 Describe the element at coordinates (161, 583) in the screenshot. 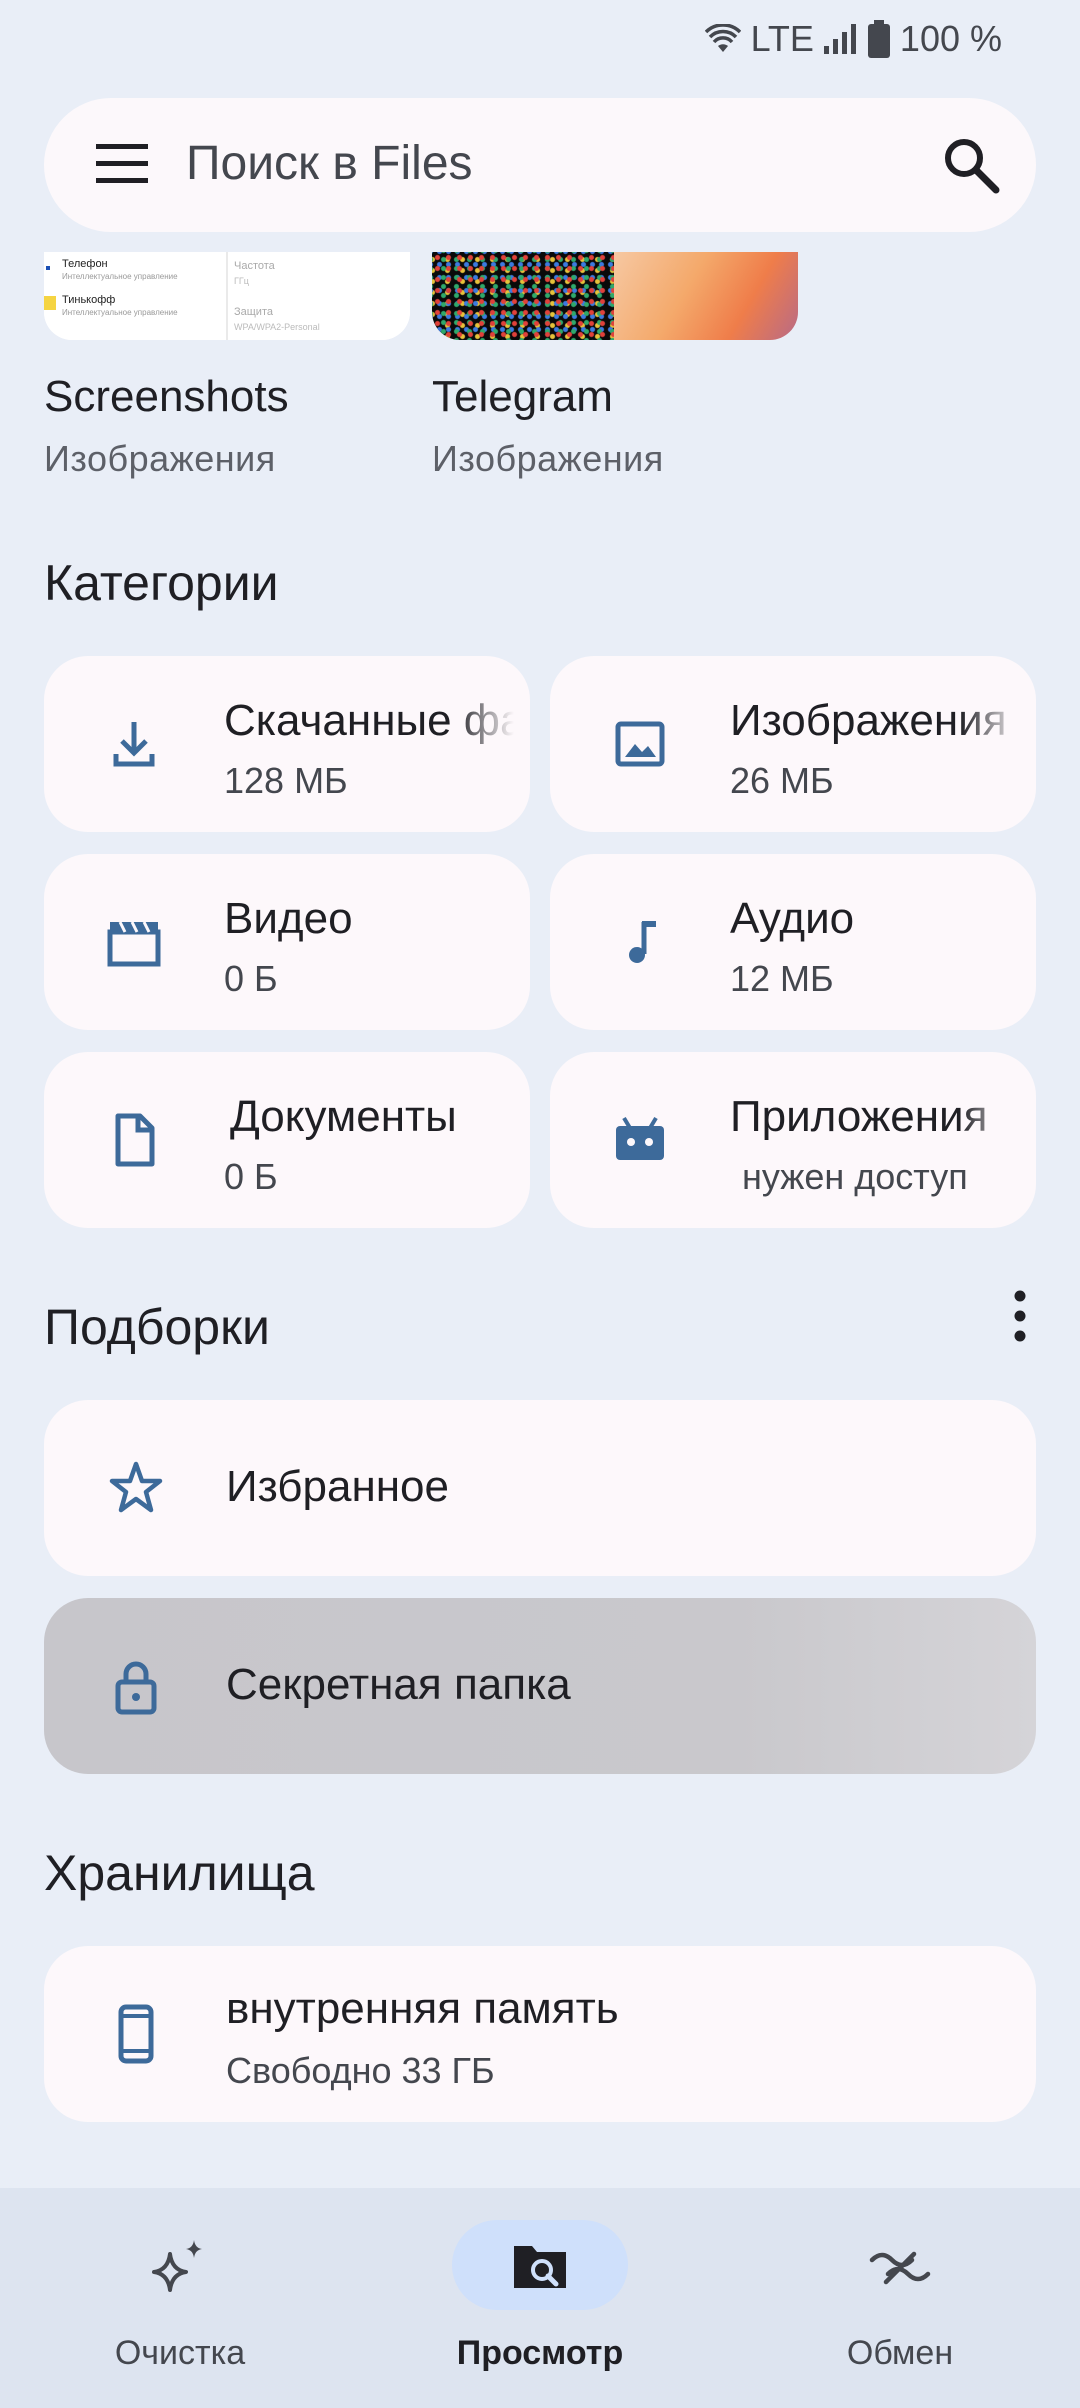

I see `categories-heading: Категории` at that location.